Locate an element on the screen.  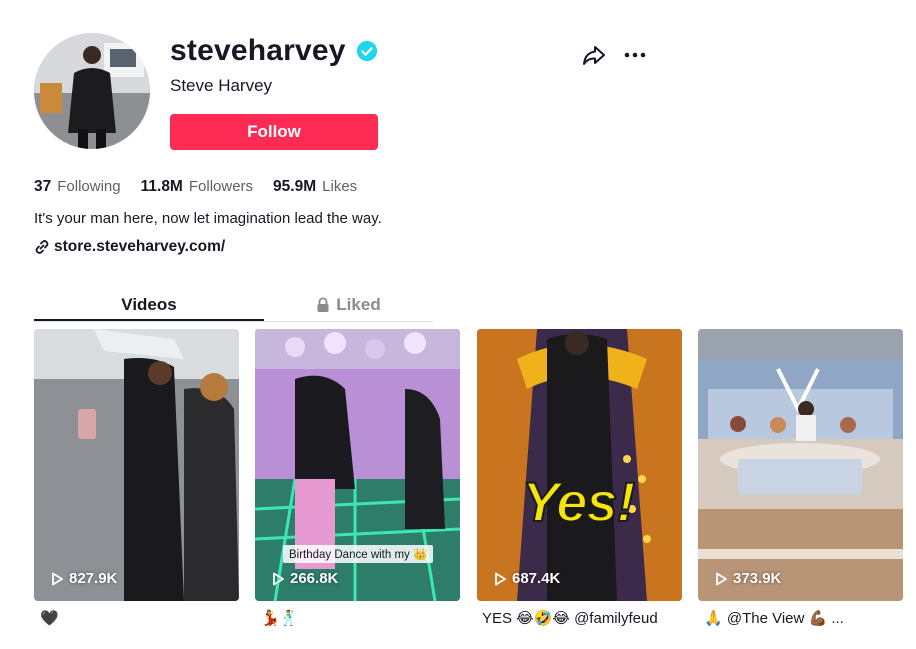
likes-label: Likes is located at coordinates (340, 186).